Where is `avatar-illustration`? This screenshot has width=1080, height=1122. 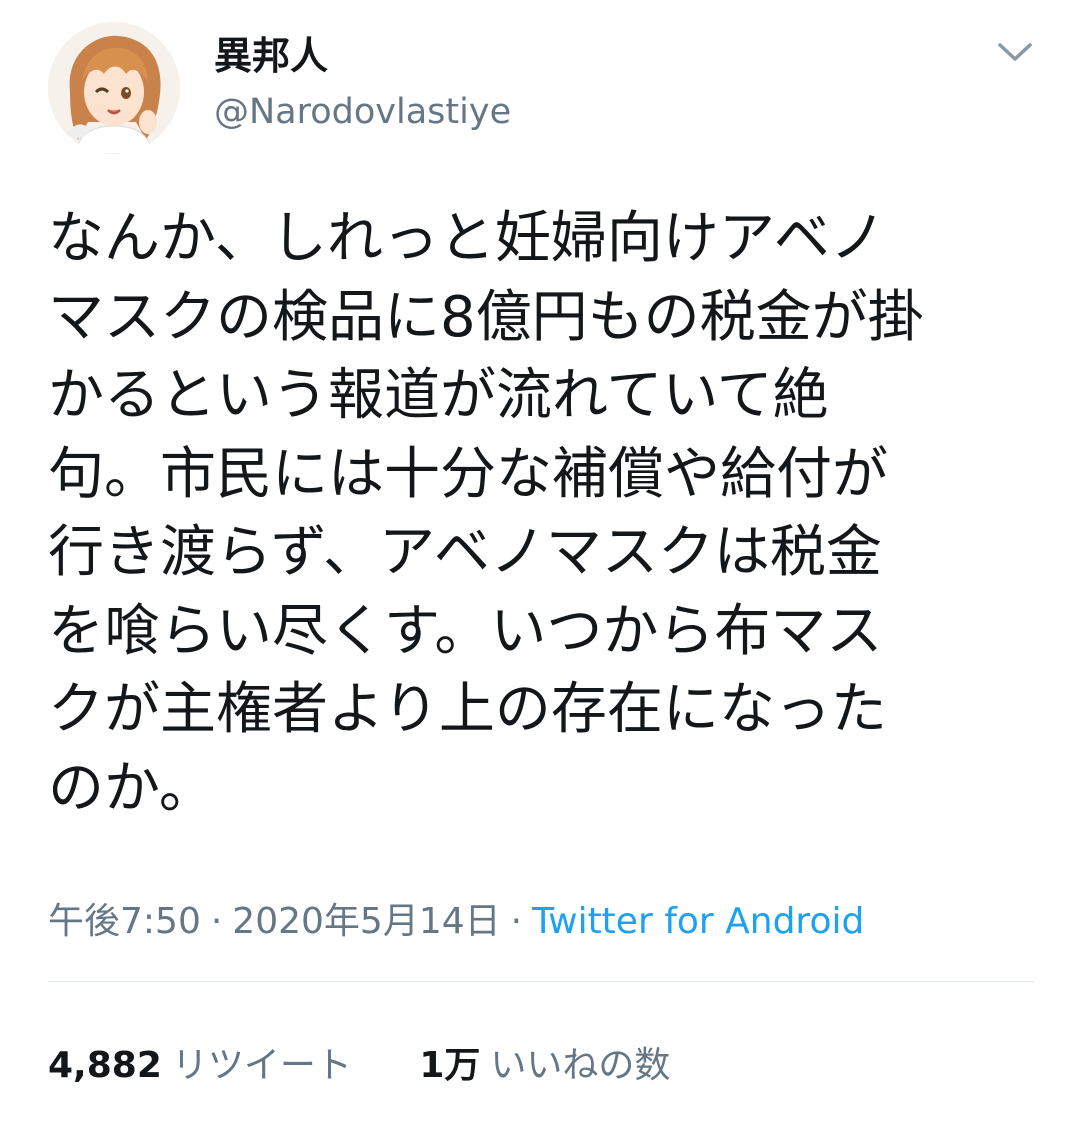 avatar-illustration is located at coordinates (114, 88).